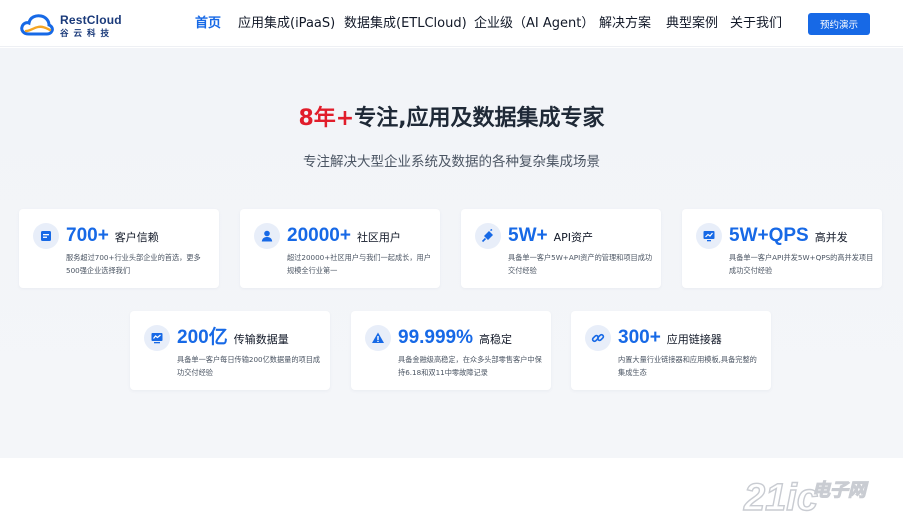 The height and width of the screenshot is (519, 903). What do you see at coordinates (534, 23) in the screenshot?
I see `nav-item-ai-agent: 企业级（AI Agent）` at bounding box center [534, 23].